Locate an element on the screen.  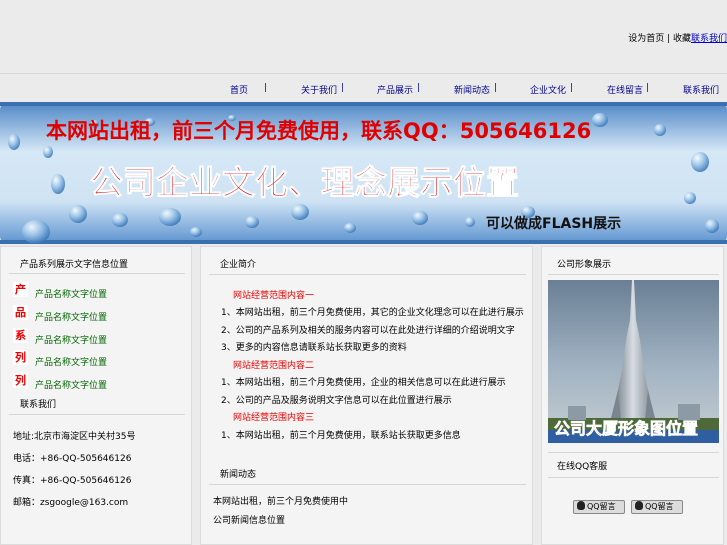
qq-service-title: 在线QQ客服 is located at coordinates (582, 467).